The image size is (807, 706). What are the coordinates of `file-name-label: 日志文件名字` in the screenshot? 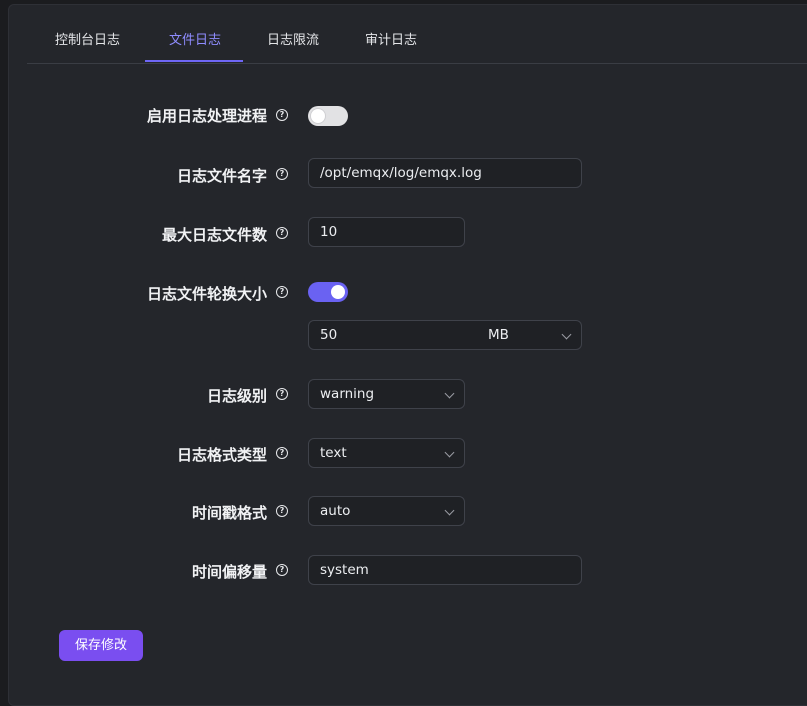 It's located at (221, 176).